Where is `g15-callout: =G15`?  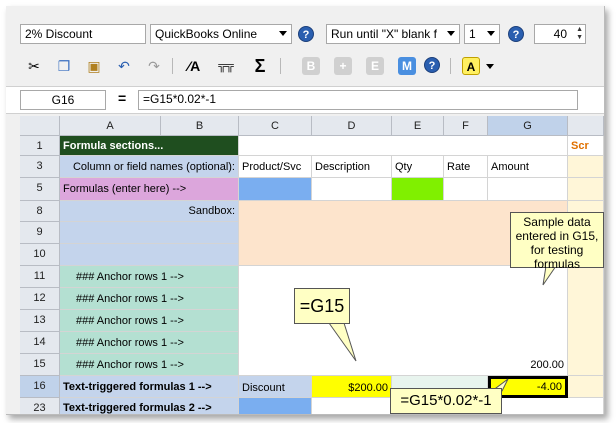
g15-callout: =G15 is located at coordinates (322, 306).